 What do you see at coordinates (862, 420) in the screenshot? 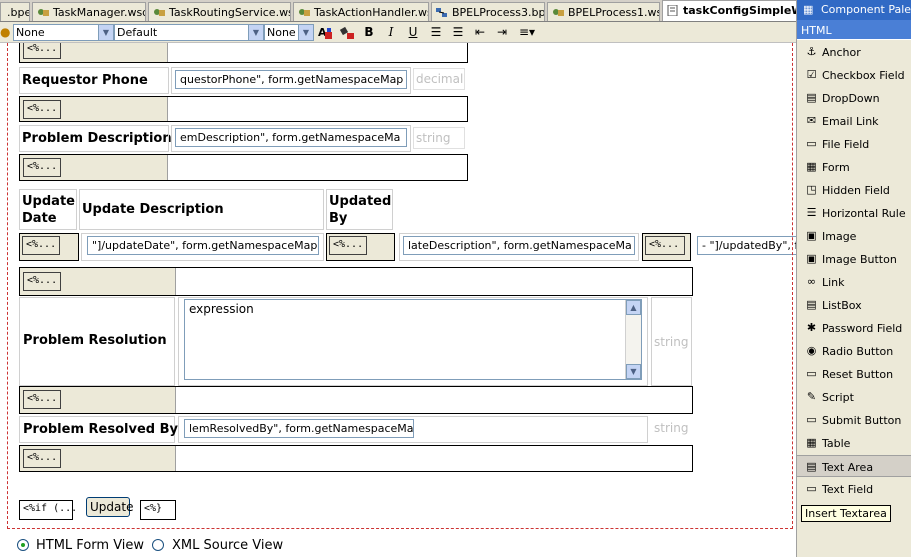
I see `palette-item-label: Submit Button` at bounding box center [862, 420].